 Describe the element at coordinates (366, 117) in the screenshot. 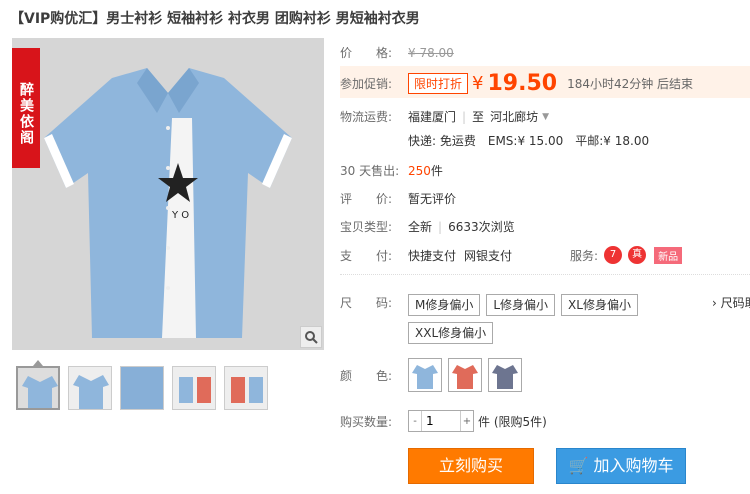

I see `shipping-label: 物流运费:` at that location.